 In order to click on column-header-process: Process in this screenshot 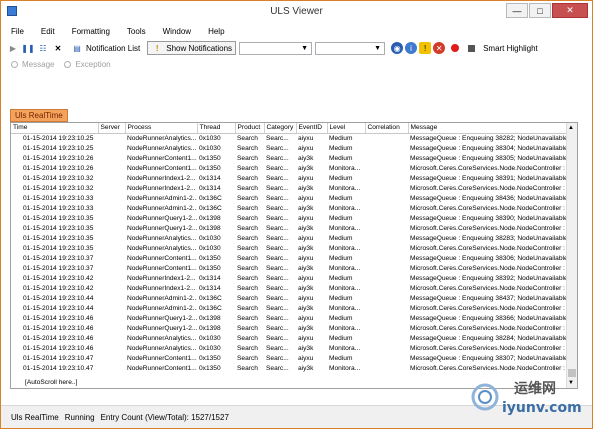, I will do `click(161, 128)`.